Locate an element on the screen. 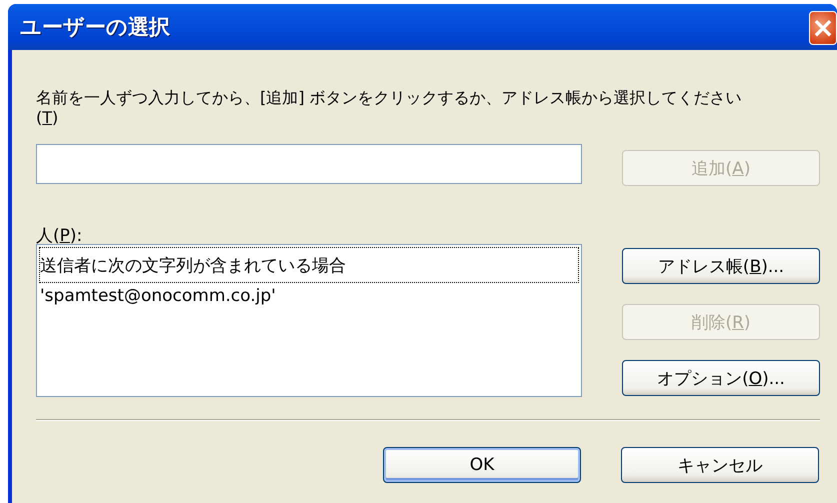 The image size is (837, 503). instruction-text: 名前を一人ずつ入力してから、[追加] ボタンをクリックするか、アドレス帳から選択してください(T) is located at coordinates (389, 107).